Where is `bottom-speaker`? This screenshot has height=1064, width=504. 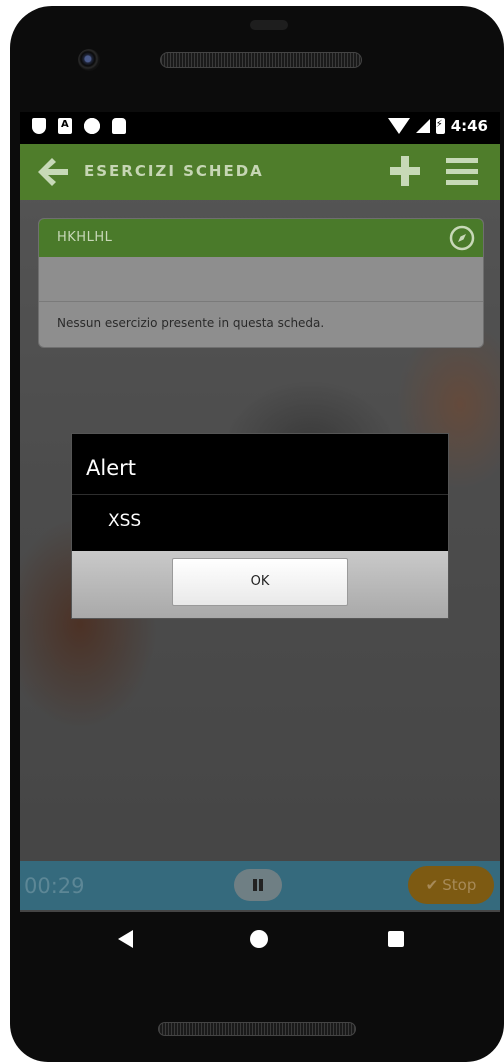 bottom-speaker is located at coordinates (257, 1029).